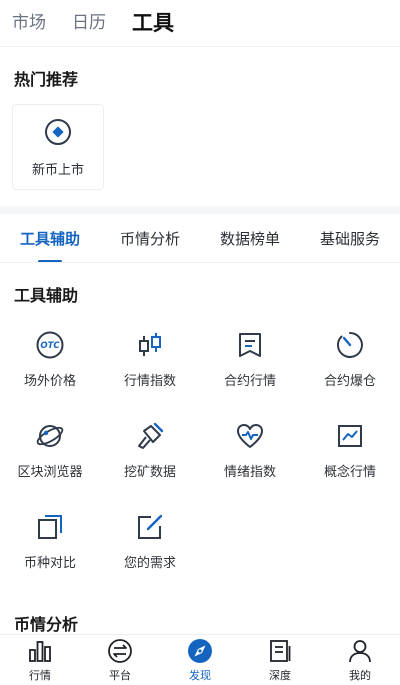 This screenshot has width=400, height=685. I want to click on nav-label: 行情, so click(40, 675).